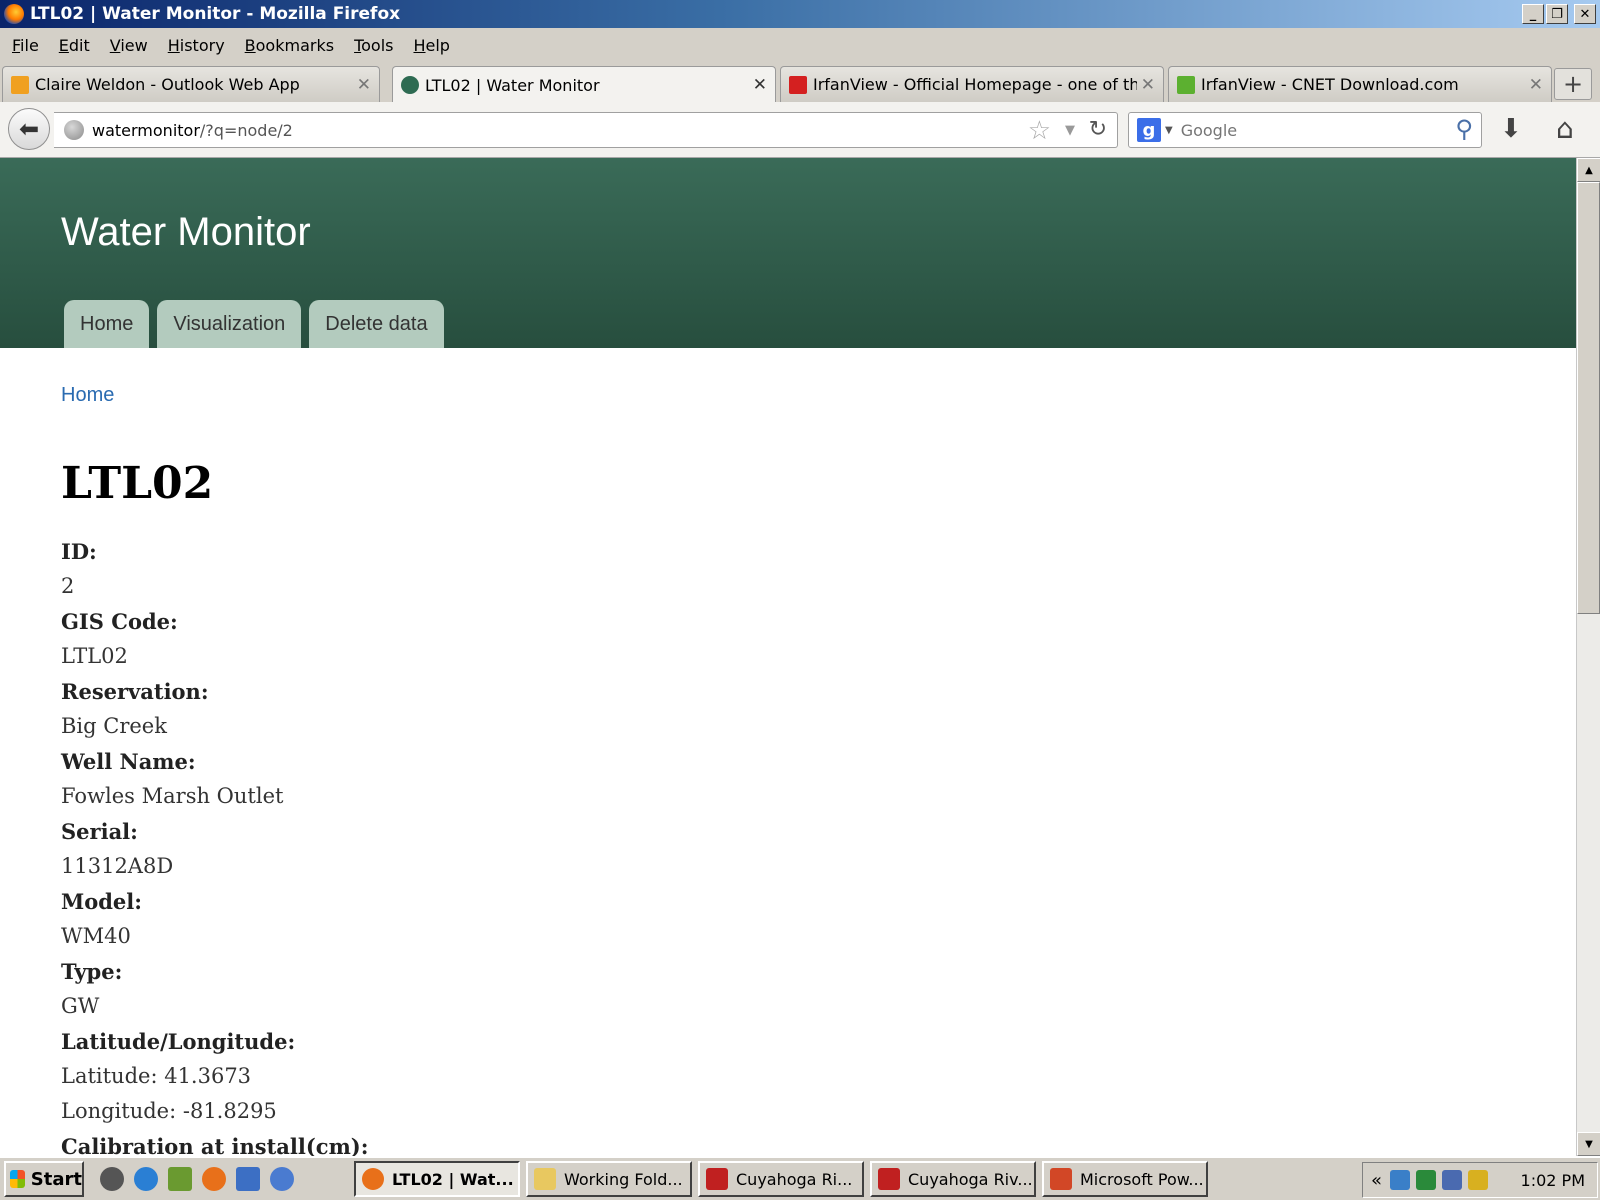 The width and height of the screenshot is (1600, 1200). I want to click on menu-view: View, so click(129, 45).